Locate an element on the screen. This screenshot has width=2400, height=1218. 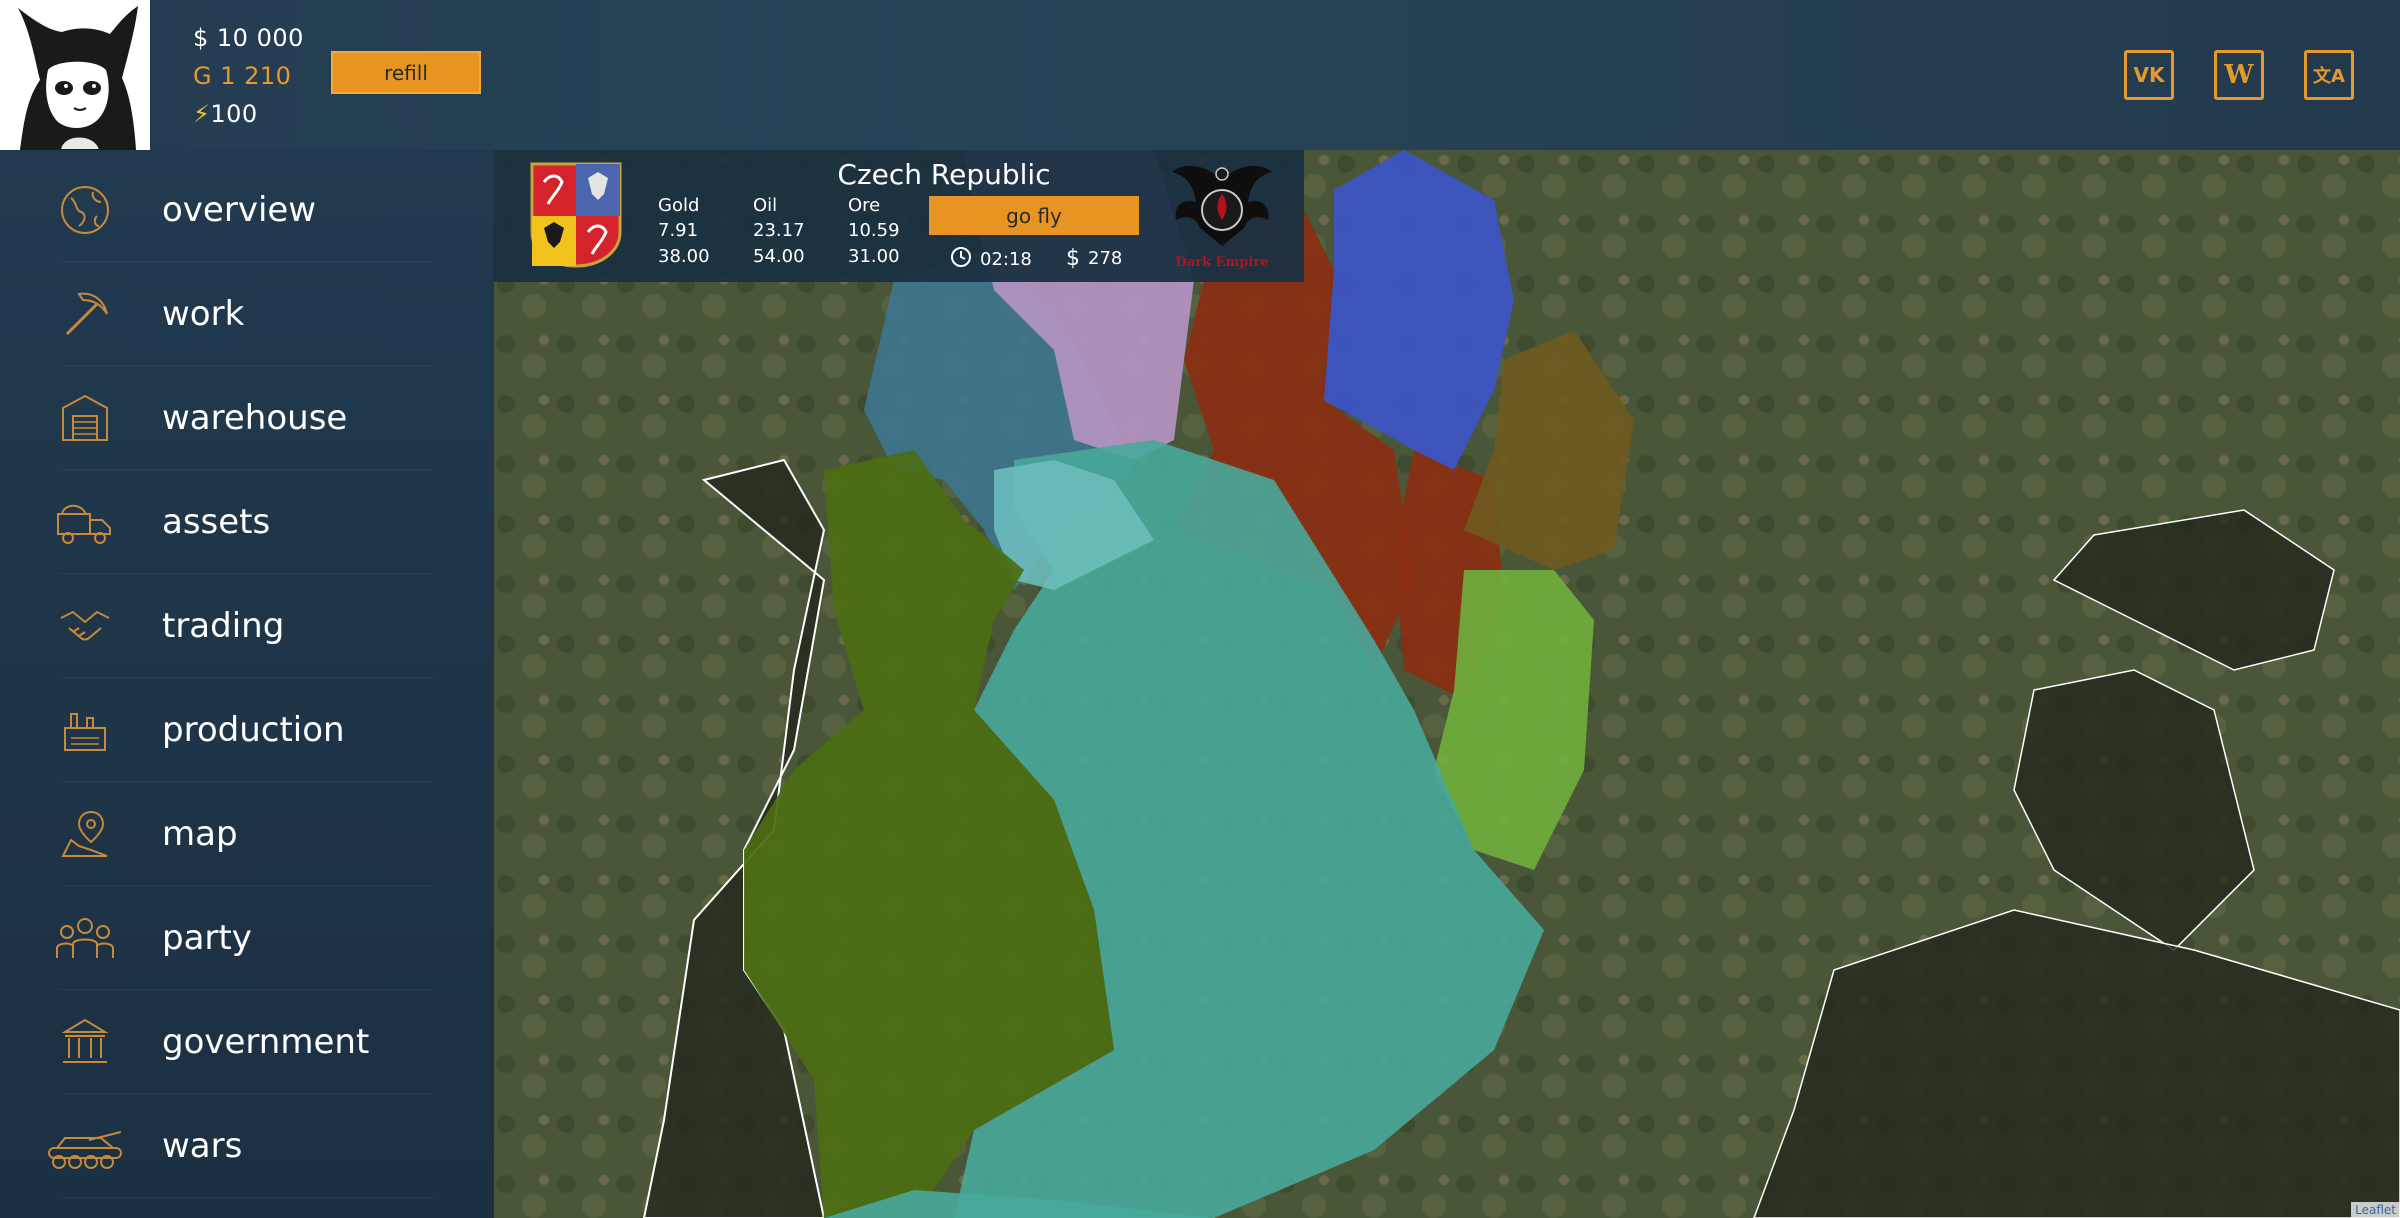
sidebar-item-trading: trading is located at coordinates (247, 626).